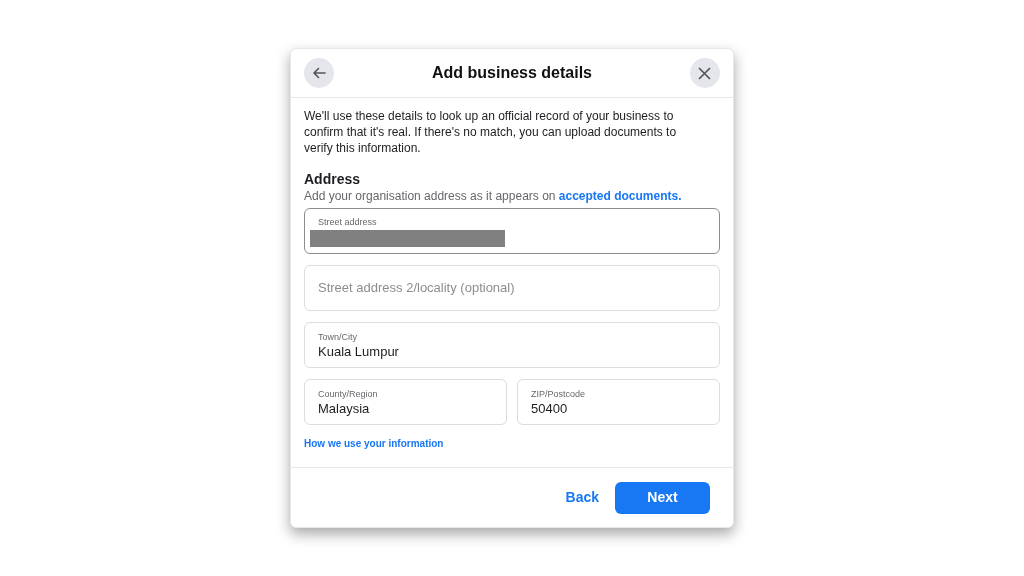 This screenshot has height=576, width=1024. Describe the element at coordinates (493, 196) in the screenshot. I see `section-subtitle: Add your organisation address as it appears on accepted documents.` at that location.